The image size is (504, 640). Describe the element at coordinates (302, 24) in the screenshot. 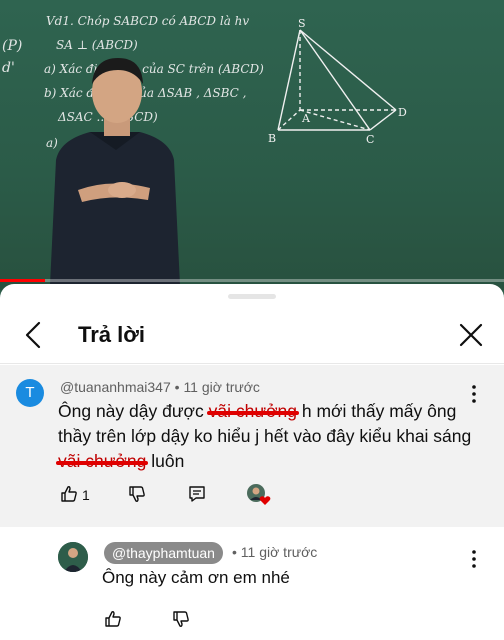

I see `pyramid-label: S` at that location.